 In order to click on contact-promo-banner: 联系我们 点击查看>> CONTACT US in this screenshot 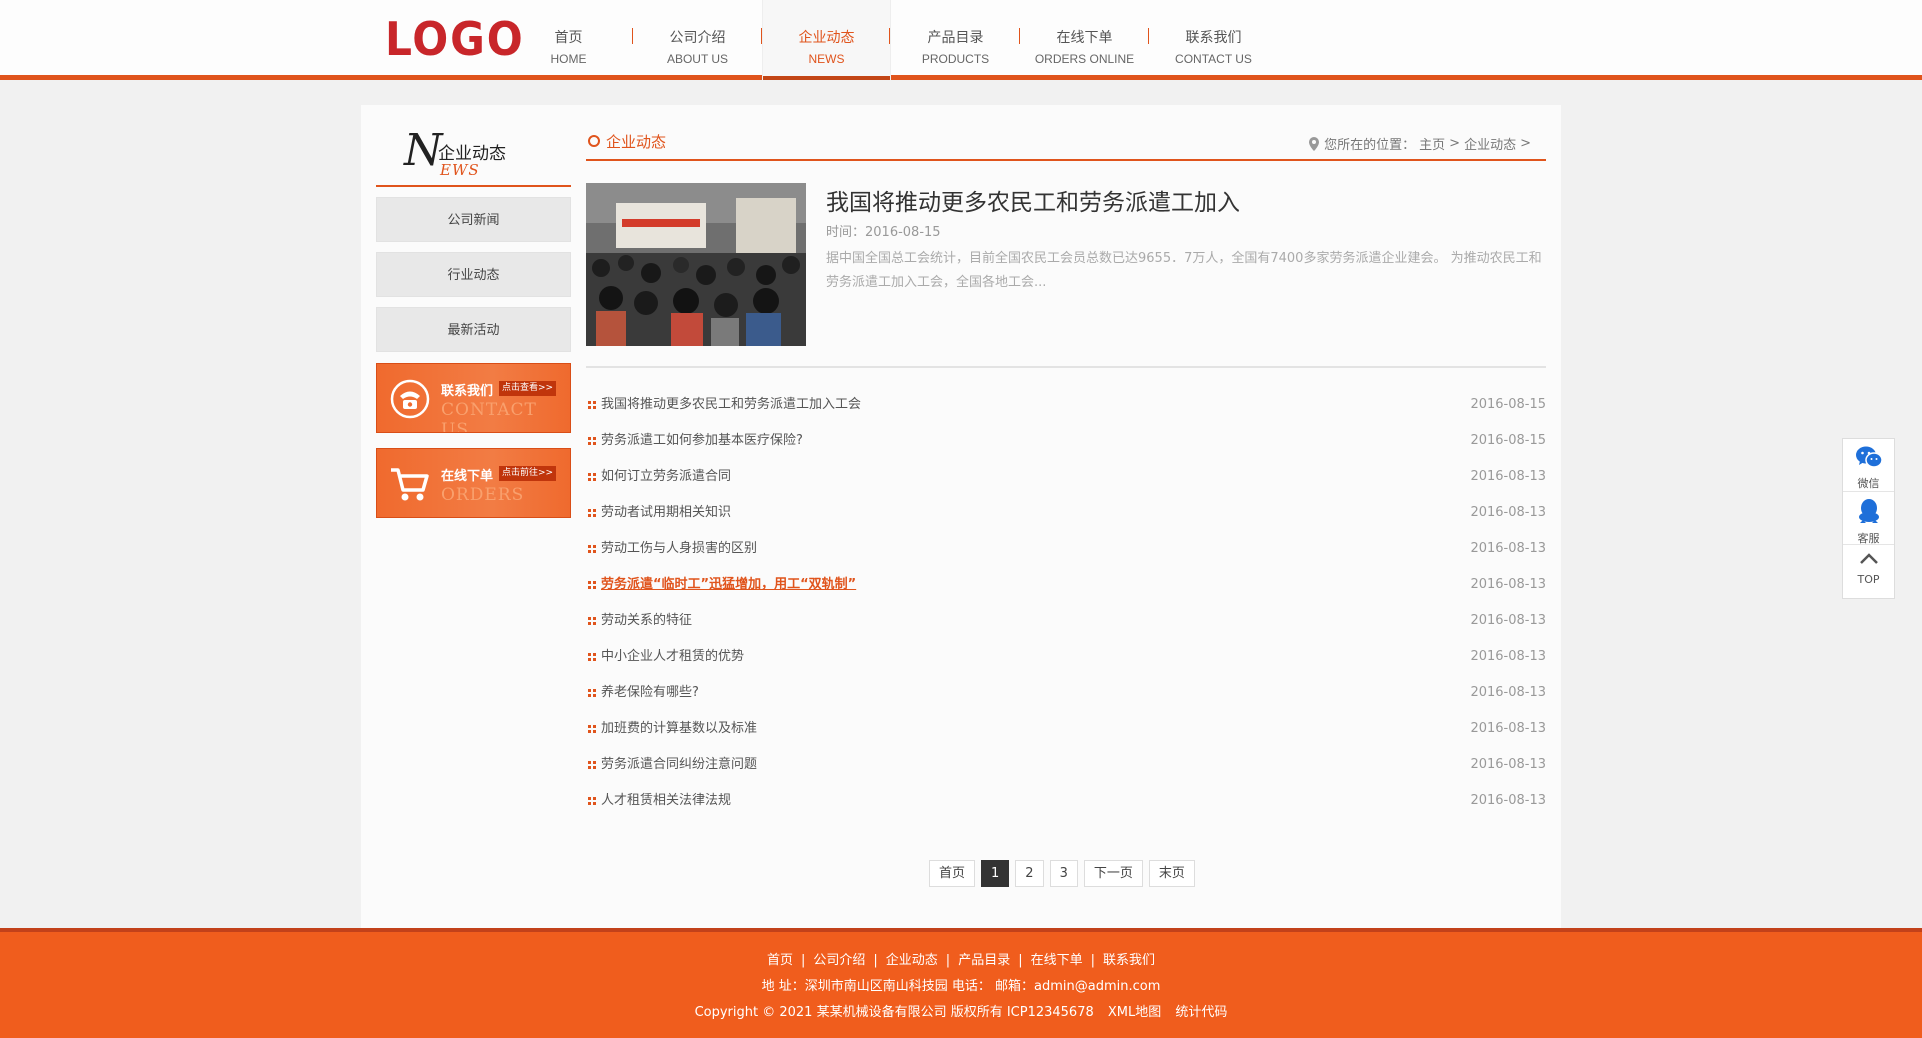, I will do `click(473, 398)`.